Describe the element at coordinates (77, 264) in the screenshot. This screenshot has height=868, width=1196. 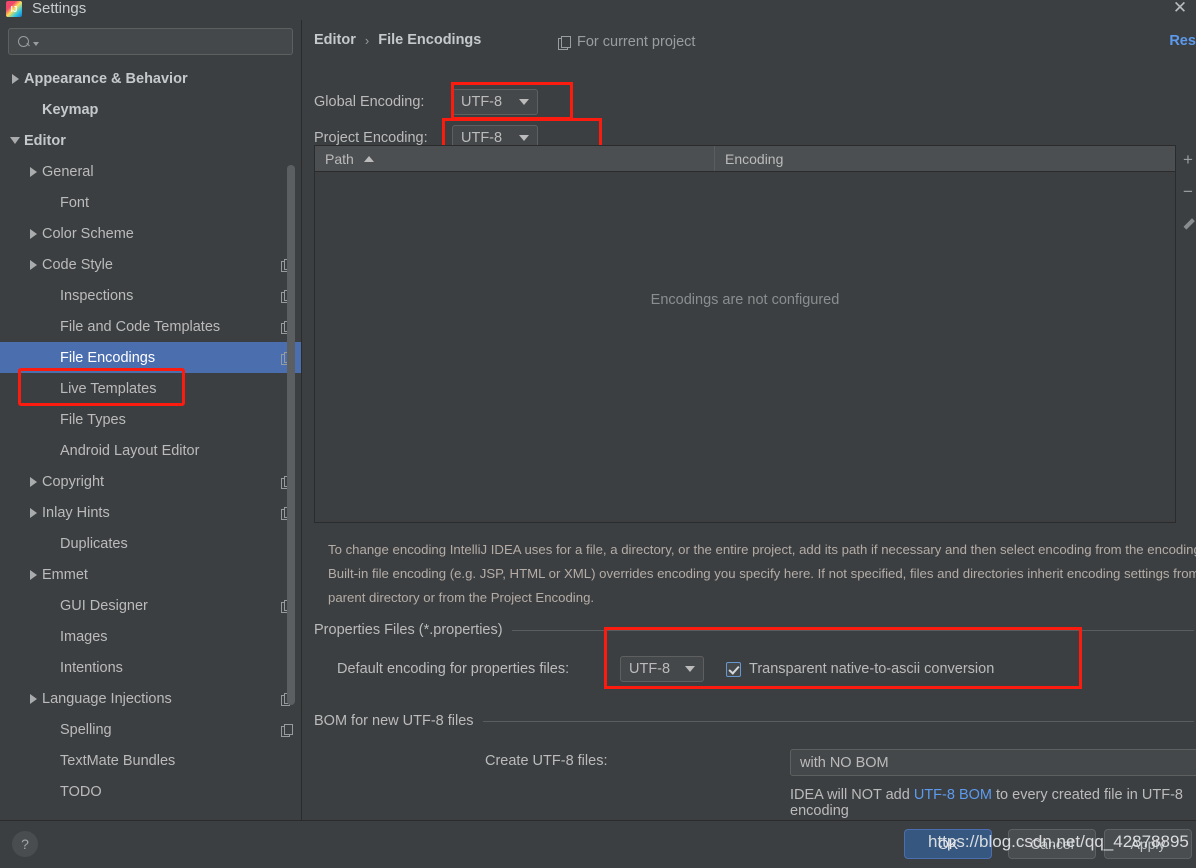
I see `sidebar-item-label: Code Style` at that location.